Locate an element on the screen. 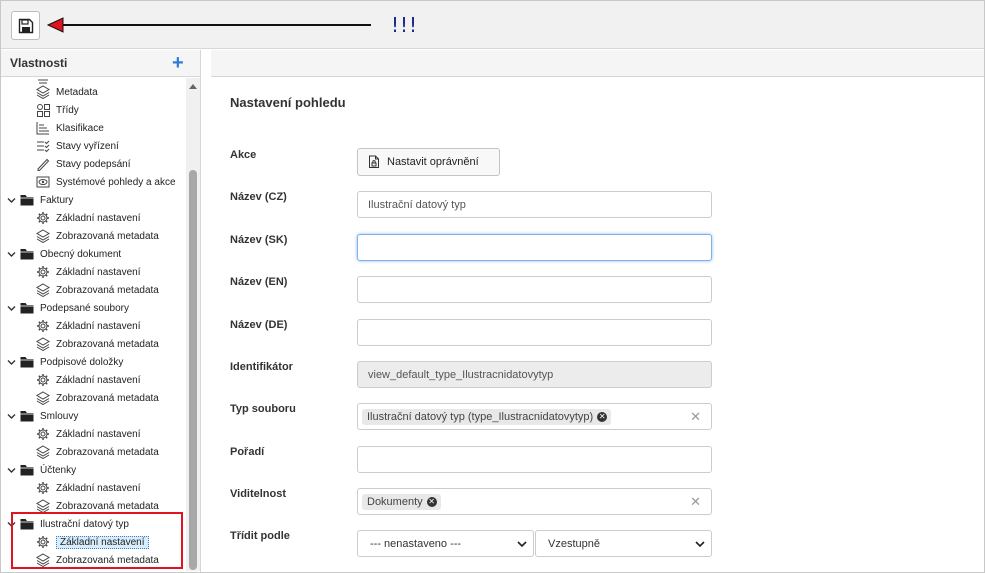  tree-folder-label: Podpisové doložky is located at coordinates (82, 362).